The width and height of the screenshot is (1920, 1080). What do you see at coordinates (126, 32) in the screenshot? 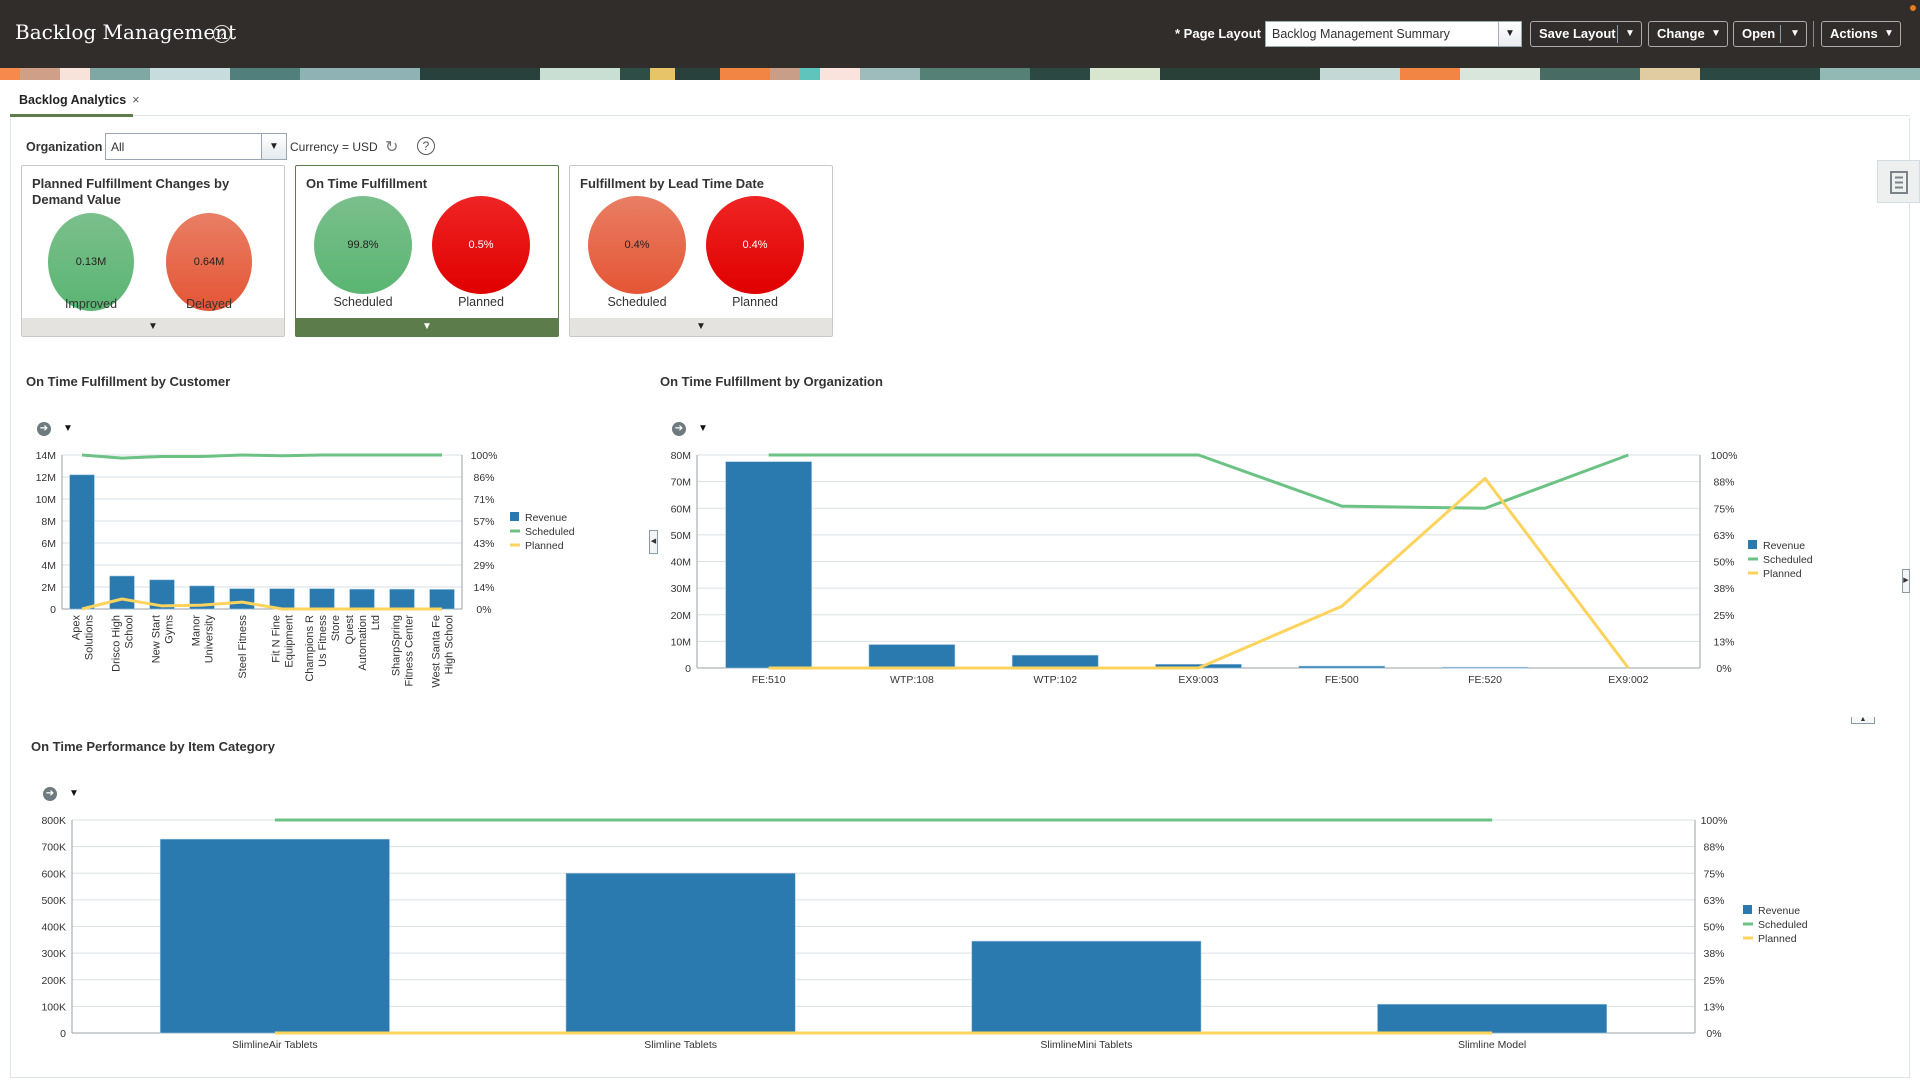
I see `page-title: Backlog Management` at bounding box center [126, 32].